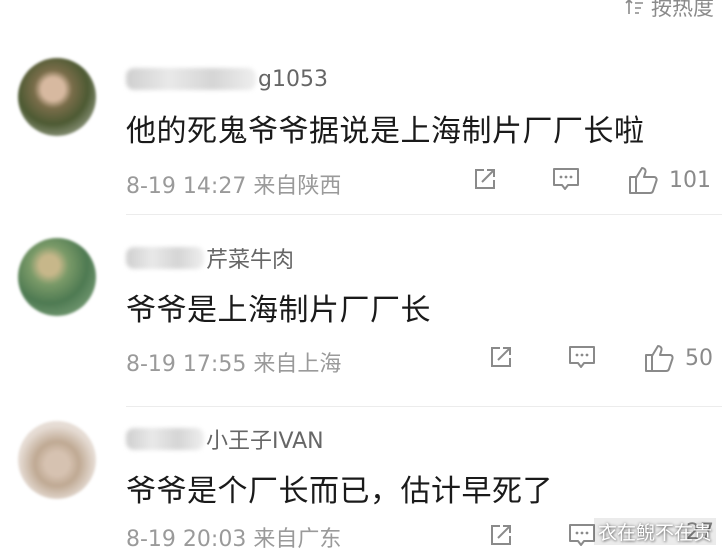 Image resolution: width=722 pixels, height=553 pixels. What do you see at coordinates (339, 491) in the screenshot?
I see `comment-text: 爷爷是个厂长而已，估计早死了` at bounding box center [339, 491].